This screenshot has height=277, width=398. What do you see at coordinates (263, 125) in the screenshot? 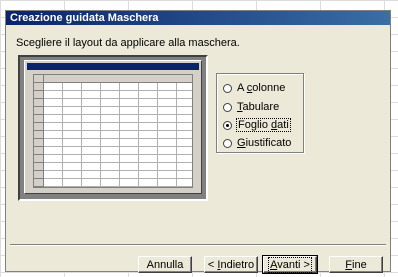
I see `option-datasheet-label: Foglio dati` at bounding box center [263, 125].